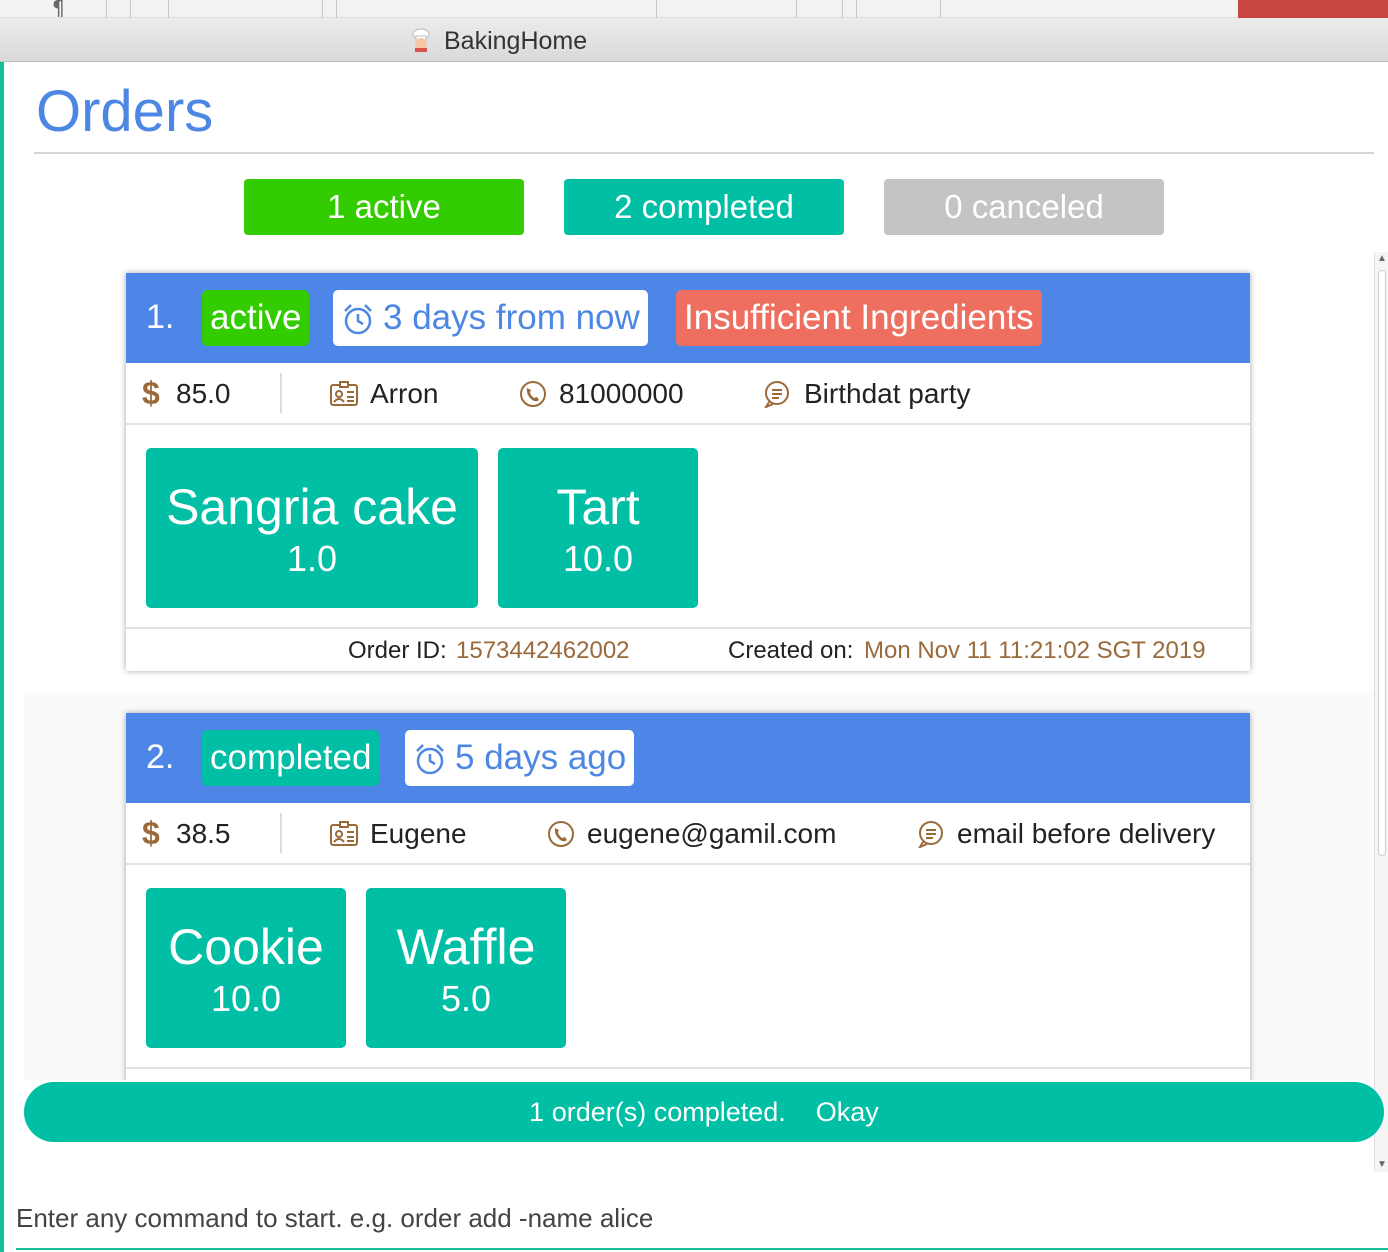 The height and width of the screenshot is (1252, 1388). Describe the element at coordinates (397, 650) in the screenshot. I see `order-id-label: Order ID:` at that location.